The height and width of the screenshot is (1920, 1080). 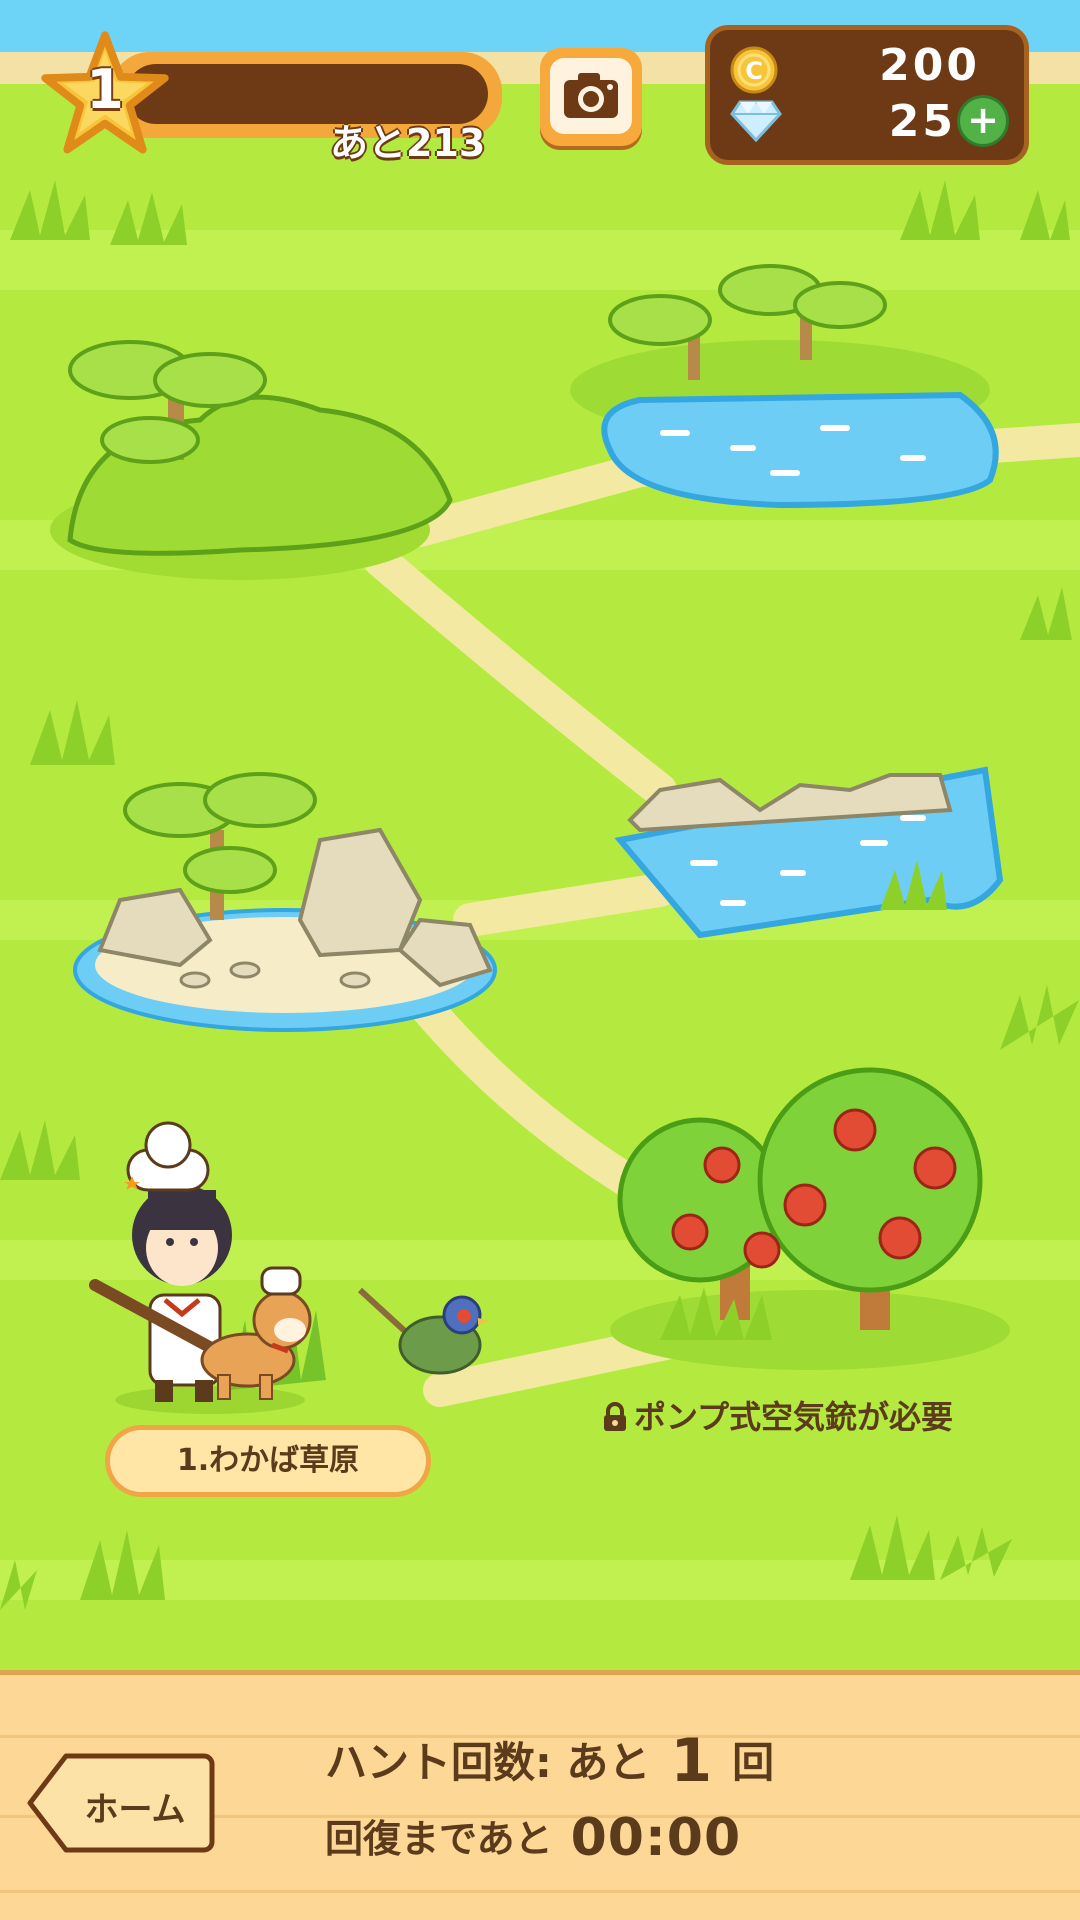 I want to click on player-level: 1, so click(x=105, y=89).